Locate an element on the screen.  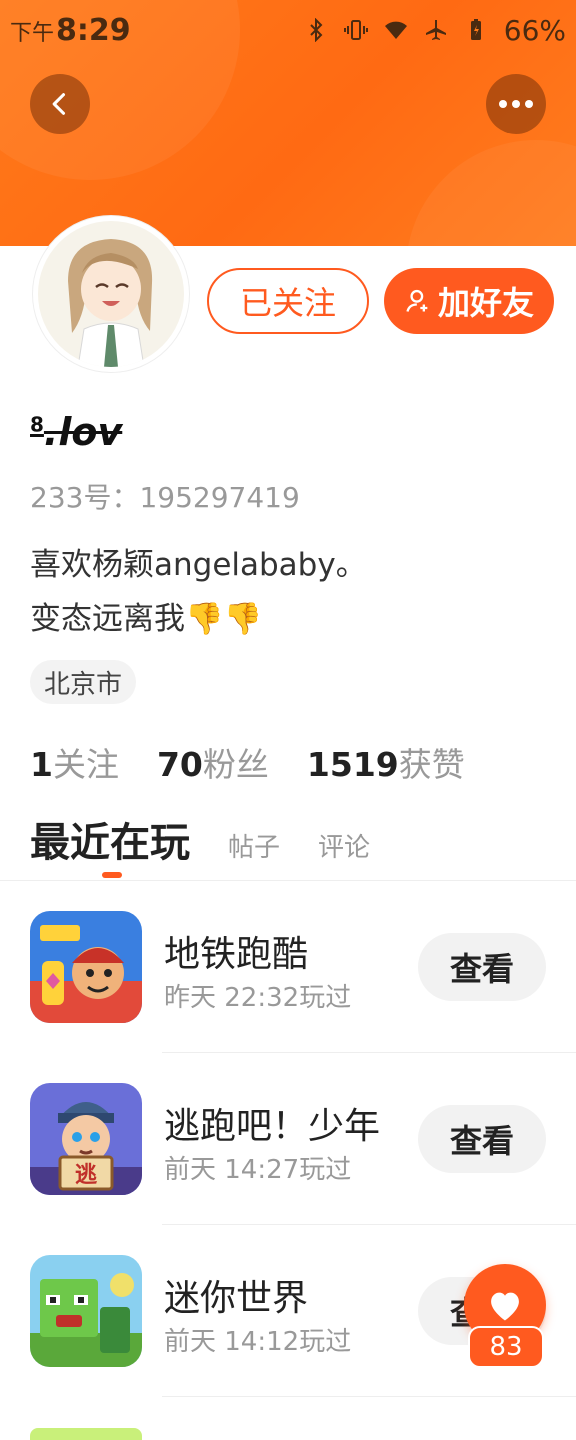
add-friend-button: 加好友 is located at coordinates (469, 301).